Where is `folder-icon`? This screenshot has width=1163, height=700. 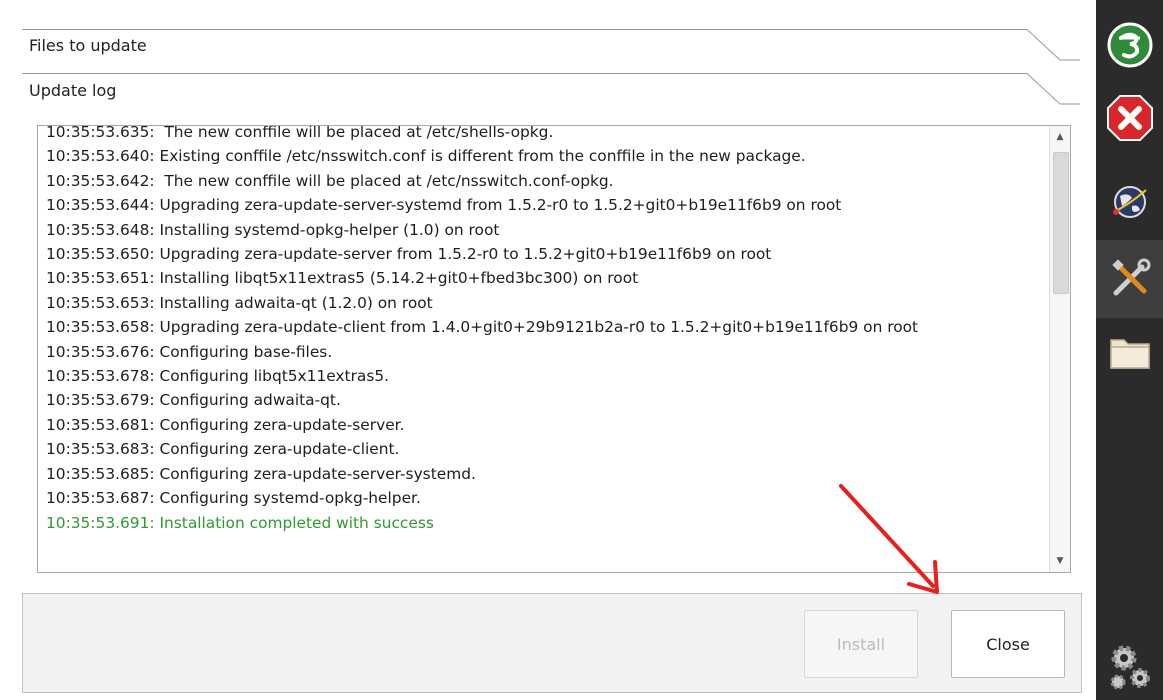 folder-icon is located at coordinates (1129, 354).